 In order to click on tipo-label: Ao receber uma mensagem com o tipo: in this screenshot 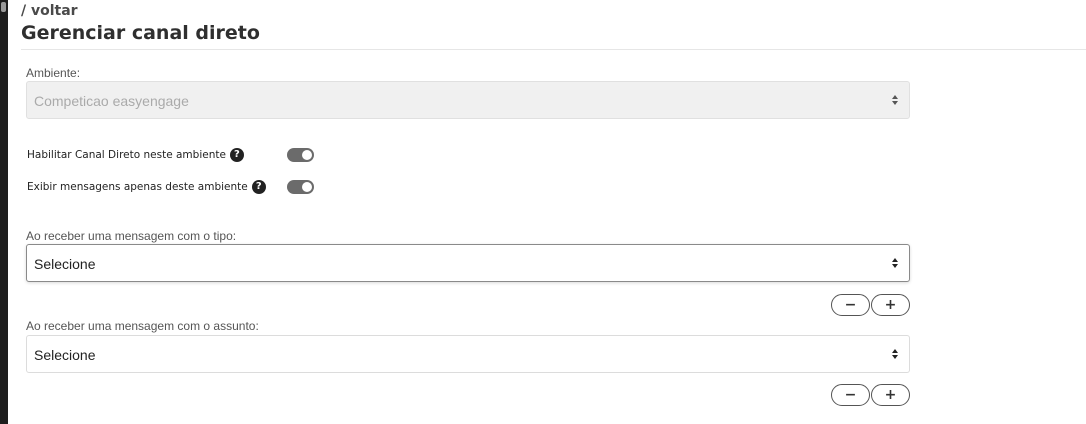, I will do `click(131, 236)`.